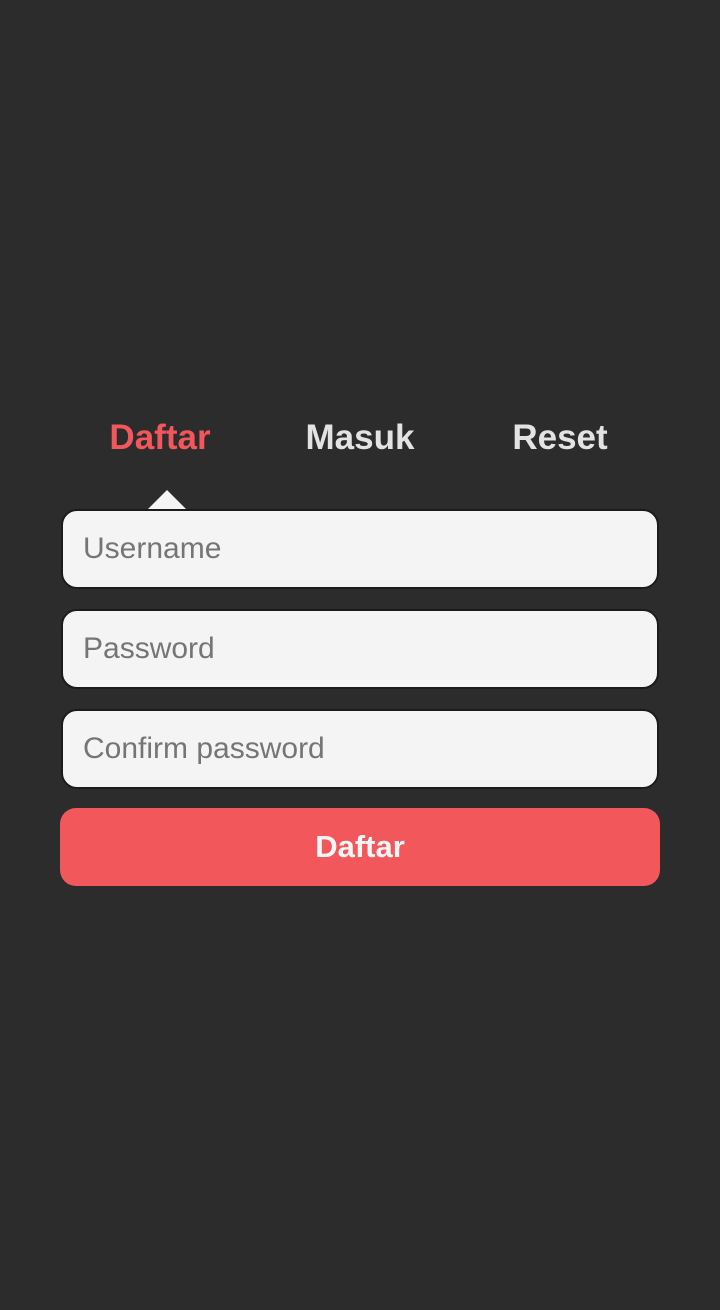 This screenshot has height=1310, width=720. Describe the element at coordinates (167, 500) in the screenshot. I see `active-tab-pointer` at that location.